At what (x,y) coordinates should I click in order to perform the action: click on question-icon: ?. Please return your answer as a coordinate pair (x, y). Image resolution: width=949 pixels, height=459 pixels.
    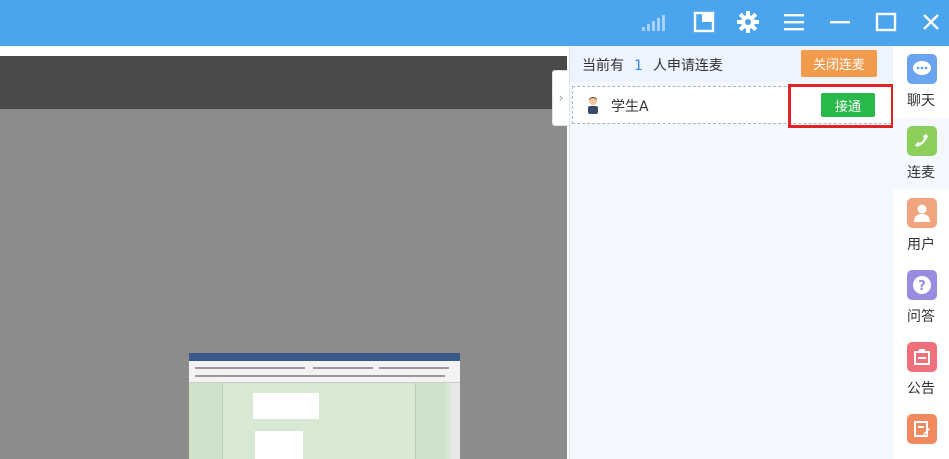
    Looking at the image, I should click on (922, 285).